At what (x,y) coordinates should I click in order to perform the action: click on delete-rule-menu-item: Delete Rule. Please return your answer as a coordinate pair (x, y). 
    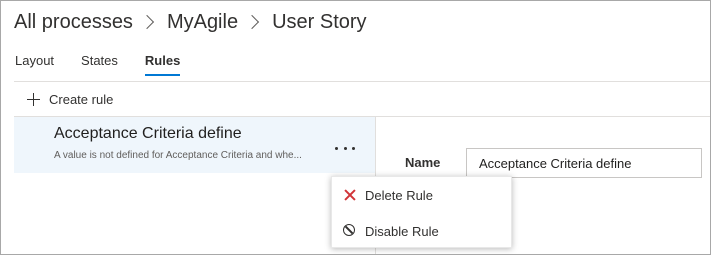
    Looking at the image, I should click on (421, 195).